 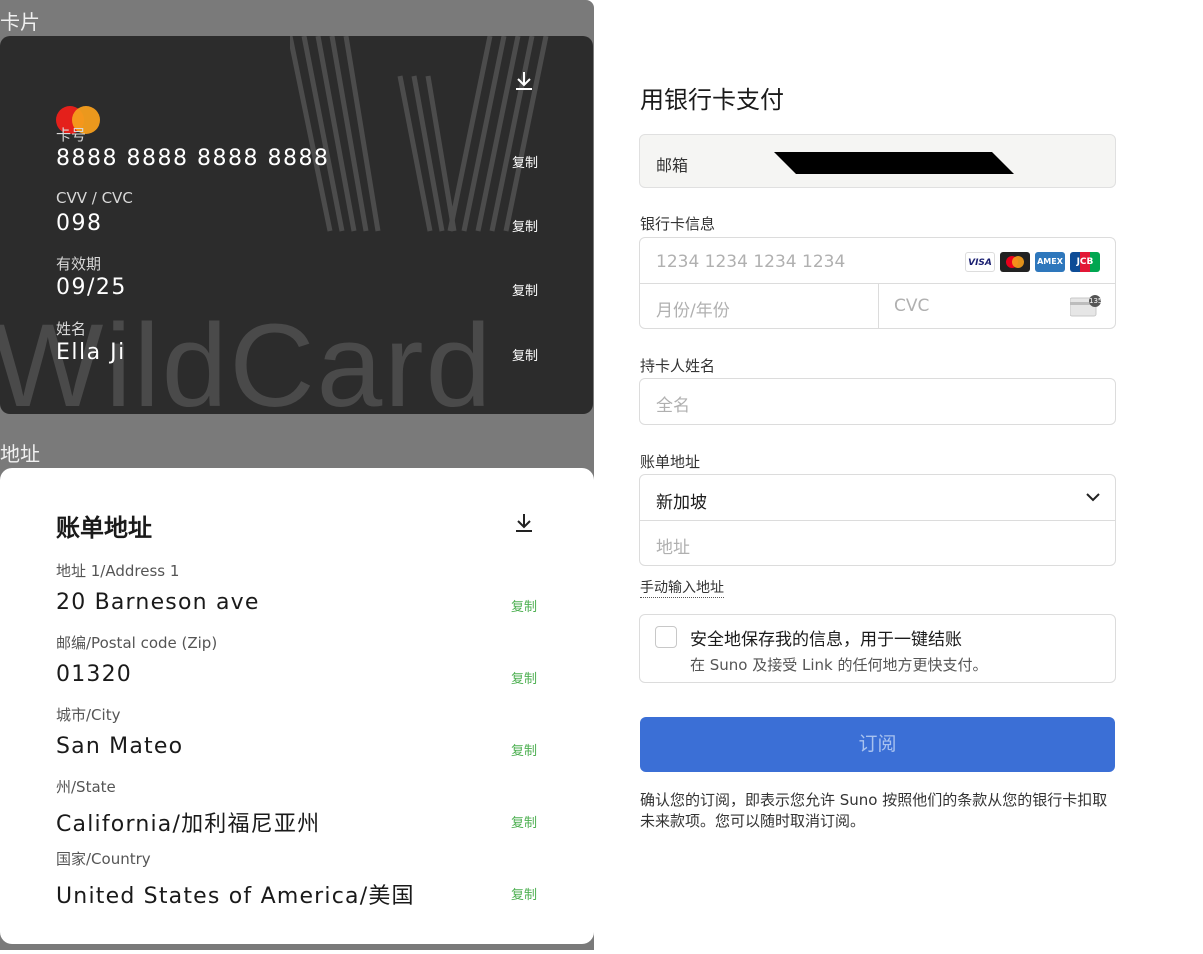 What do you see at coordinates (682, 587) in the screenshot?
I see `manual-address-link: 手动输入地址` at bounding box center [682, 587].